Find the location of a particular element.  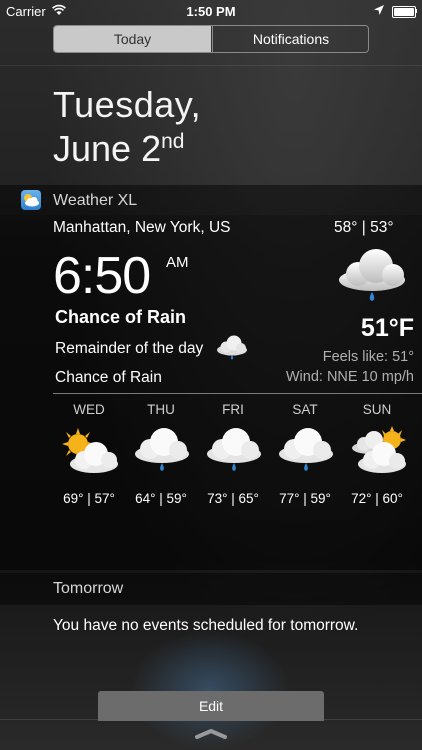

clock-time: 6:50 is located at coordinates (102, 276).